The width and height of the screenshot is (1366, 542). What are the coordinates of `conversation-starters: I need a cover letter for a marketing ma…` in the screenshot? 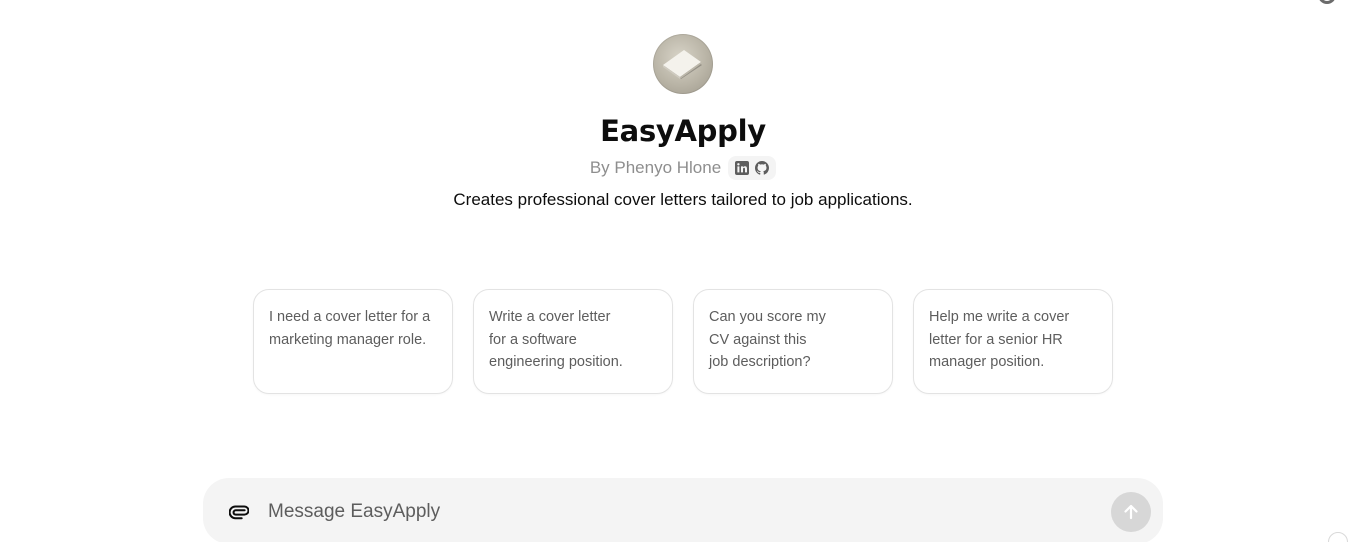 It's located at (683, 341).